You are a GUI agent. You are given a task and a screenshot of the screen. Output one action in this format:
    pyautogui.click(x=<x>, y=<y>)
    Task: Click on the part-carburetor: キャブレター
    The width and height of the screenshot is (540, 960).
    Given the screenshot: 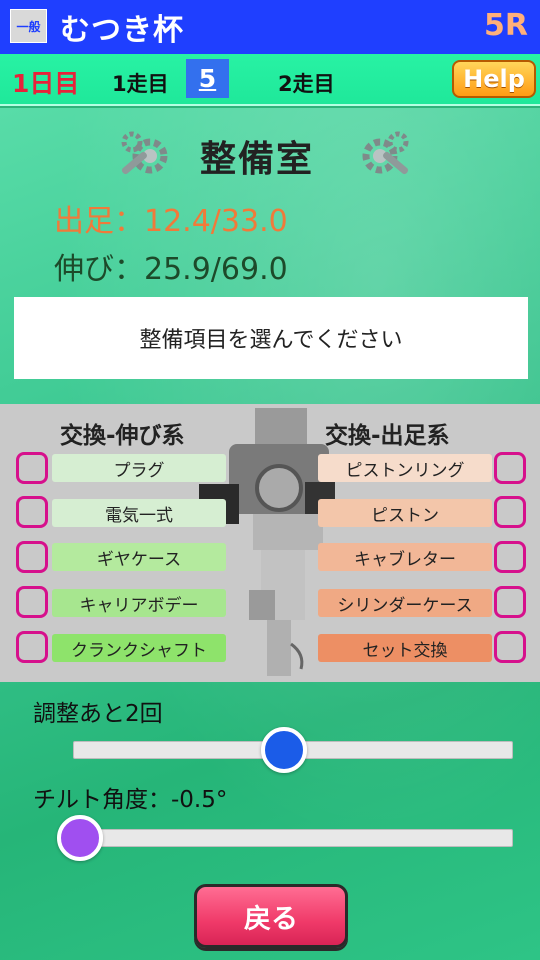 What is the action you would take?
    pyautogui.click(x=405, y=557)
    